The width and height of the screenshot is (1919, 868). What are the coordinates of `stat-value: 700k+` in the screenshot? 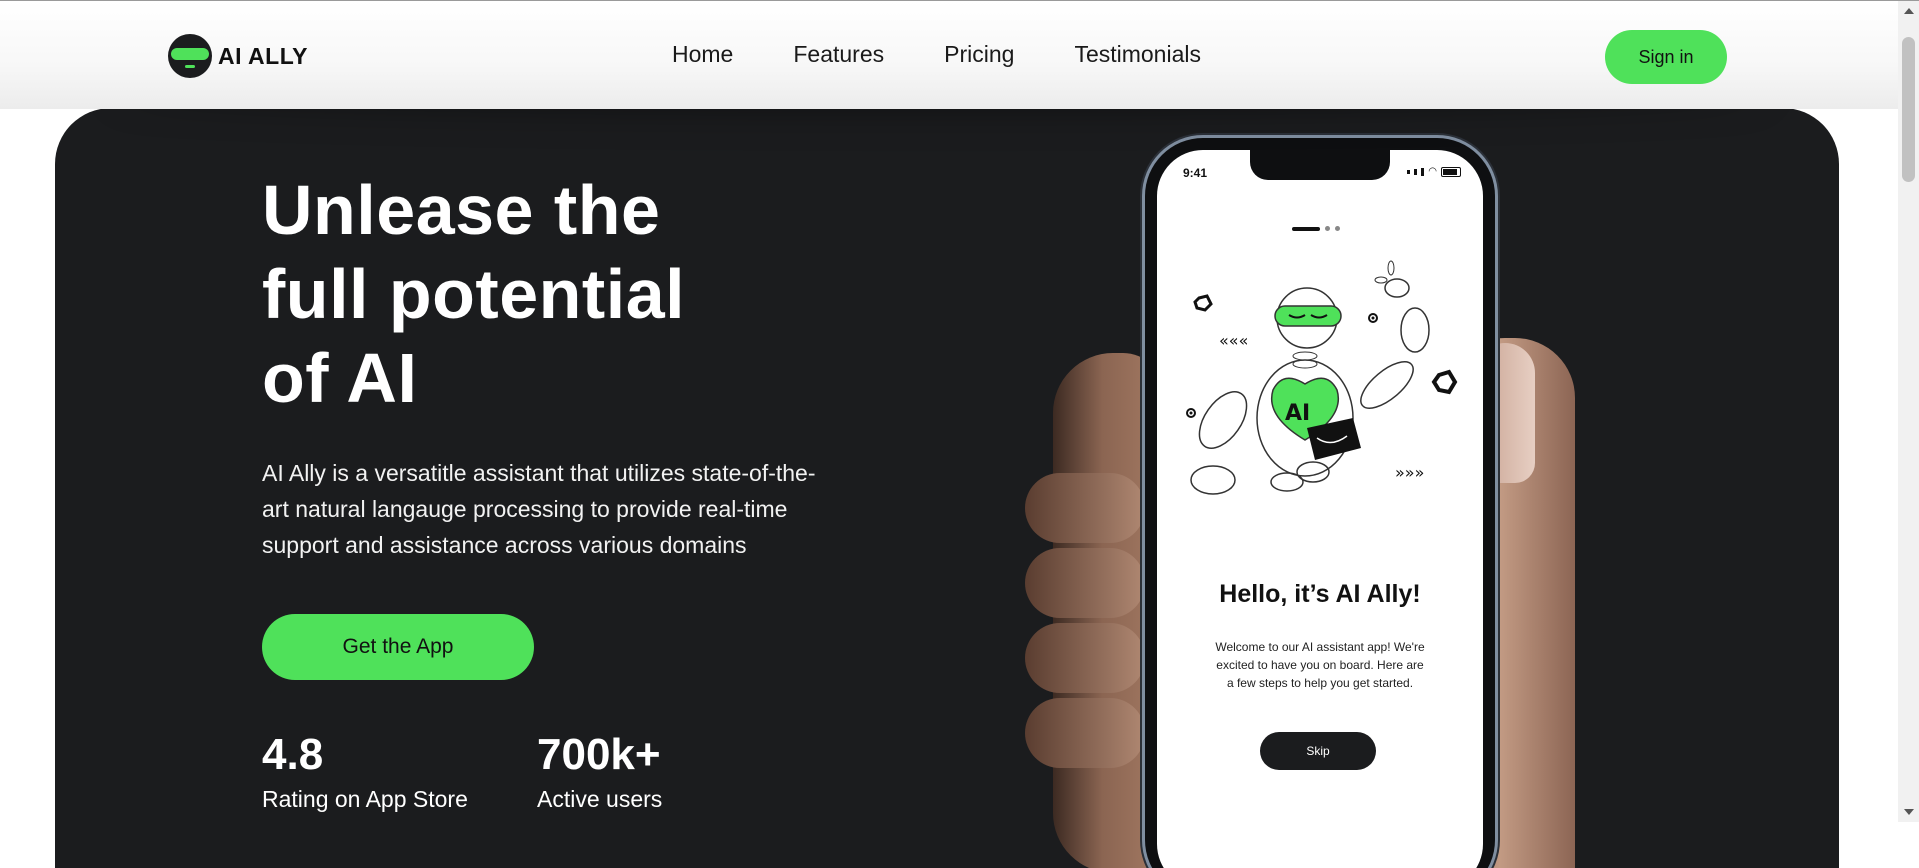 It's located at (599, 754).